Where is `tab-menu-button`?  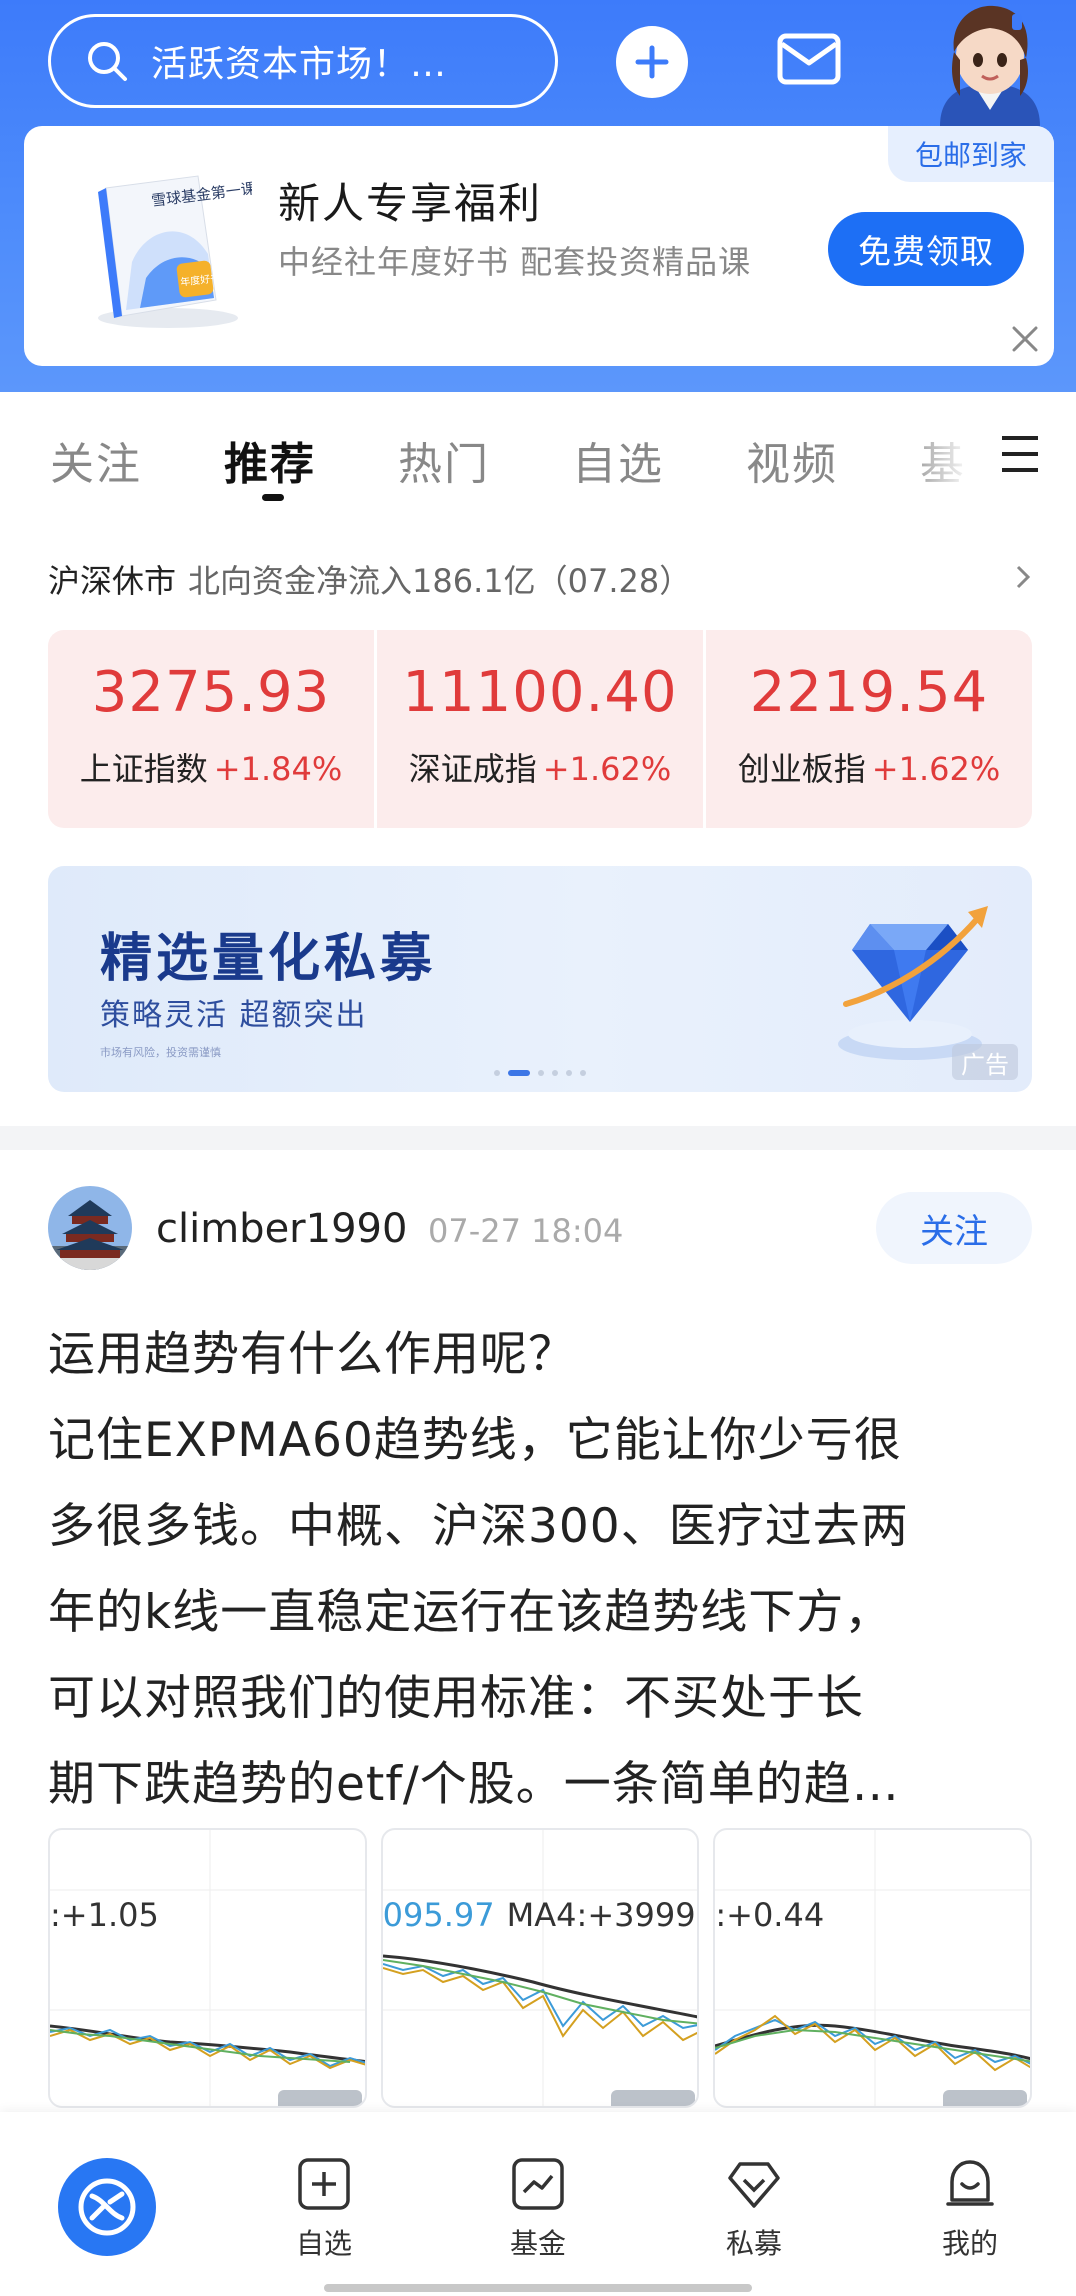
tab-menu-button is located at coordinates (1020, 454).